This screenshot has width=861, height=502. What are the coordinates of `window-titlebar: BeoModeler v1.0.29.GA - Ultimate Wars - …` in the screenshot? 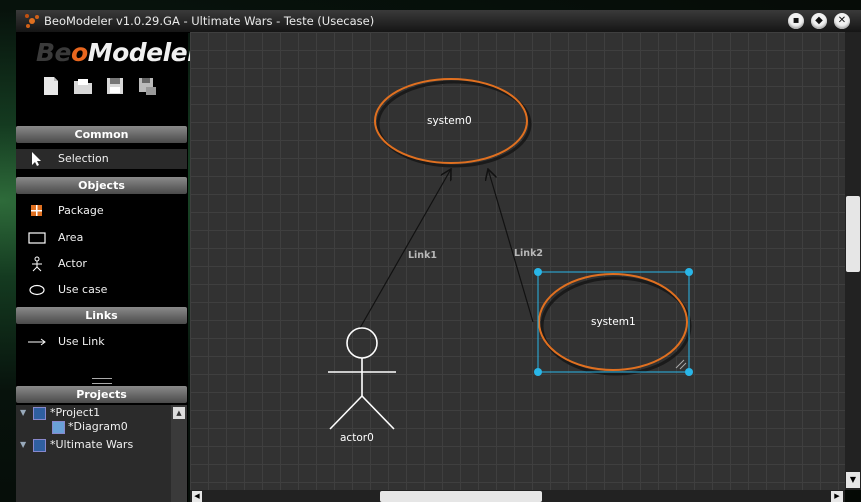 It's located at (438, 21).